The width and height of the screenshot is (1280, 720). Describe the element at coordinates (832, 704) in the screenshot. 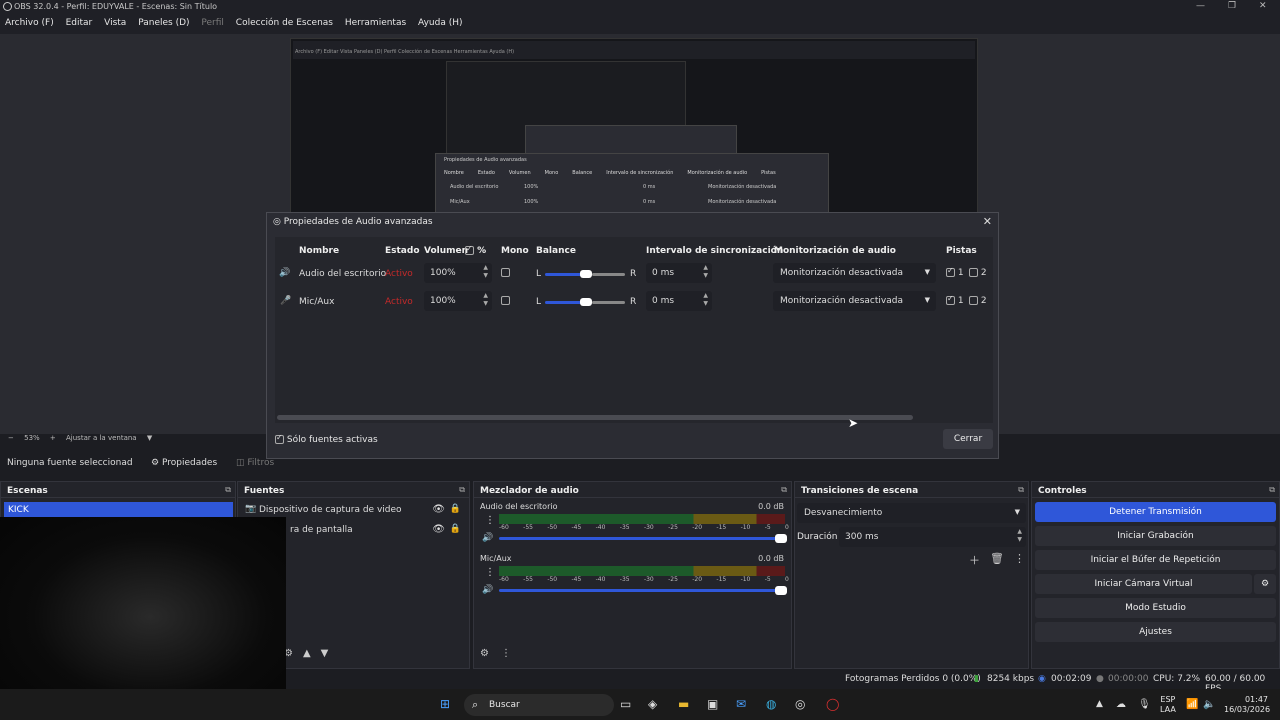

I see `opera-icon: ◯` at that location.